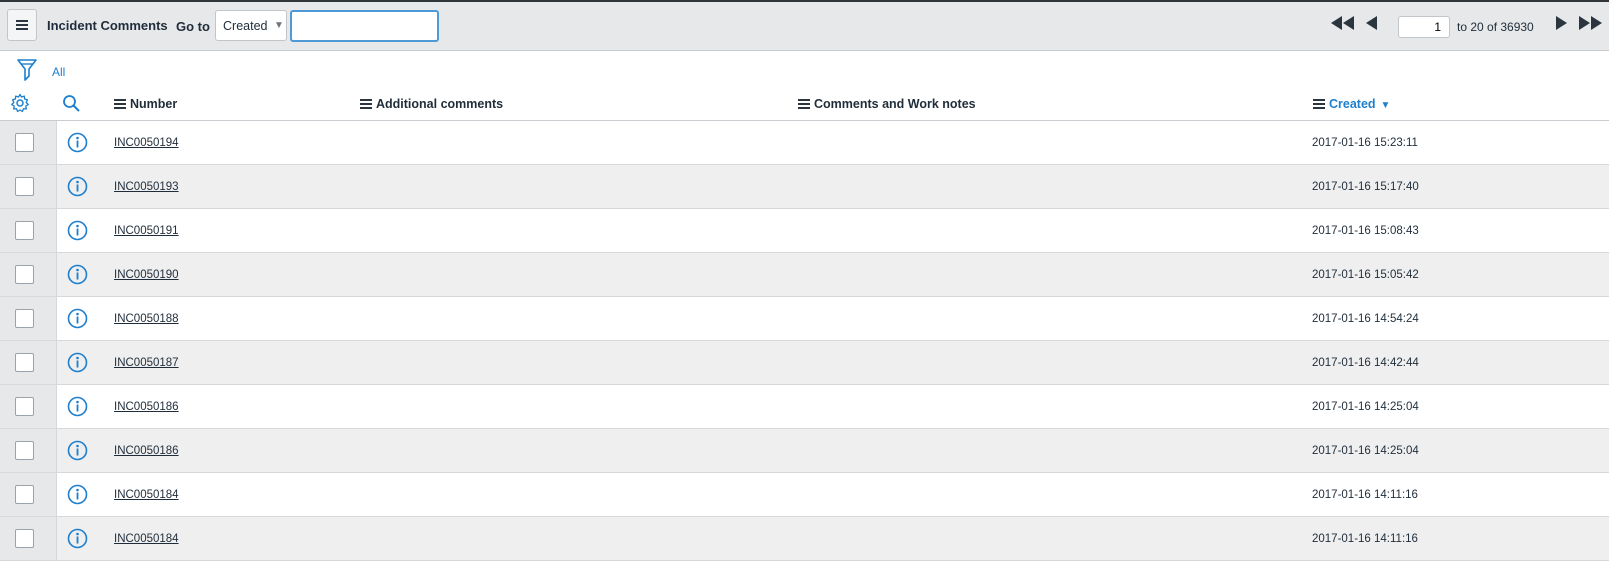 This screenshot has height=561, width=1609. What do you see at coordinates (804, 275) in the screenshot?
I see `table-row: INC0050190 2017-01-16 15:05:42` at bounding box center [804, 275].